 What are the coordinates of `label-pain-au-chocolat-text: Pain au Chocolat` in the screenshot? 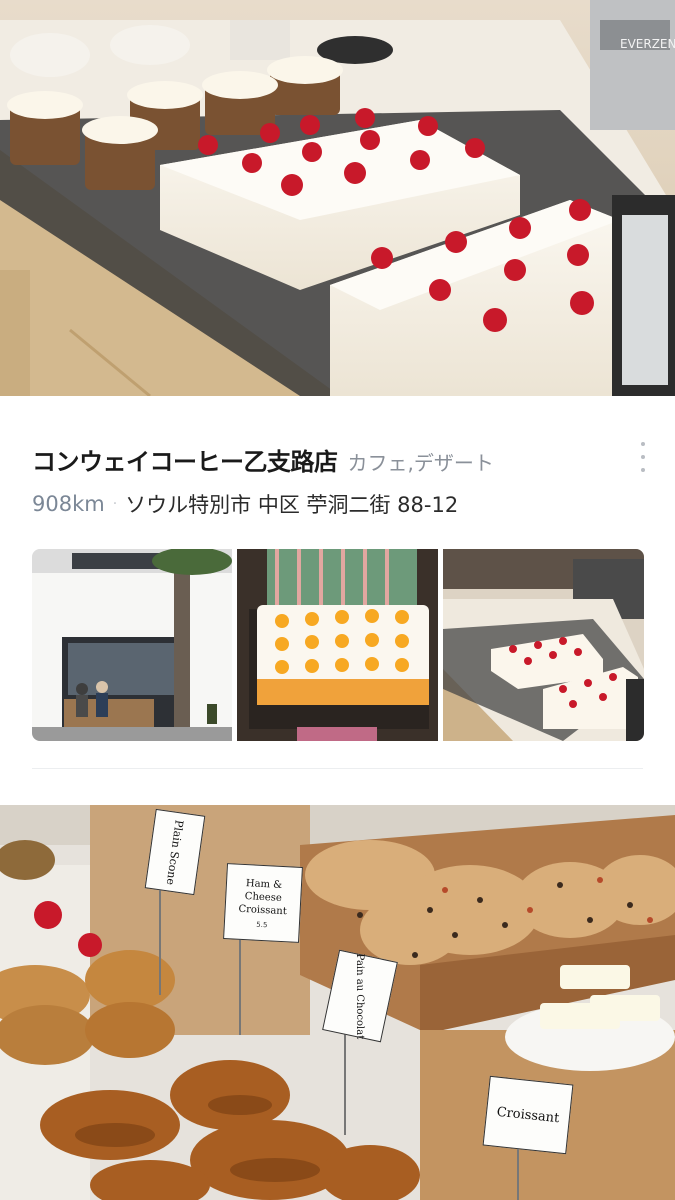 It's located at (360, 996).